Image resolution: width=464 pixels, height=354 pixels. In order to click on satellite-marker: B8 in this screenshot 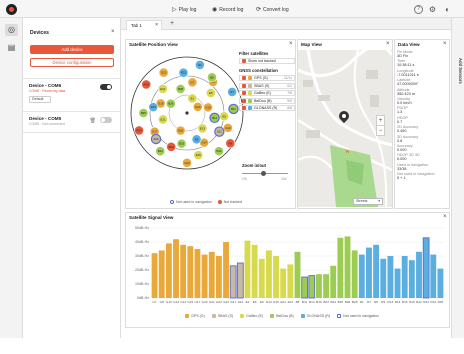, I will do `click(212, 77)`.